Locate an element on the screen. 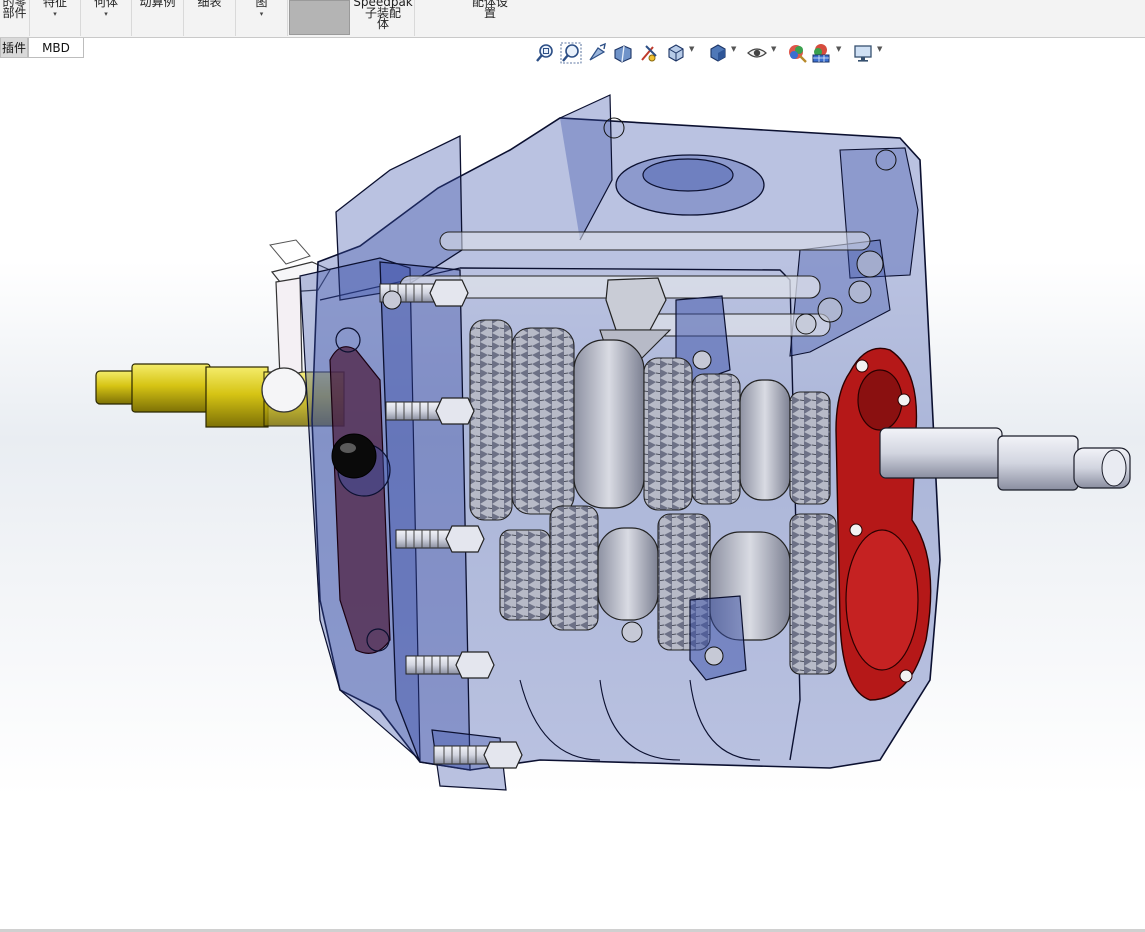 Image resolution: width=1145 pixels, height=932 pixels. ribbon-button-view: 图 ▾ is located at coordinates (262, 18).